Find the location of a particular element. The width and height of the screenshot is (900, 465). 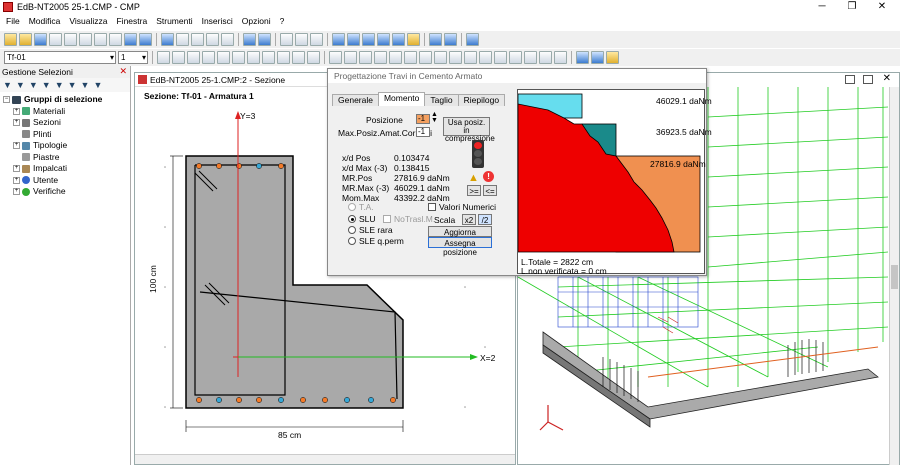

tab-taglio: Taglio is located at coordinates (441, 100).